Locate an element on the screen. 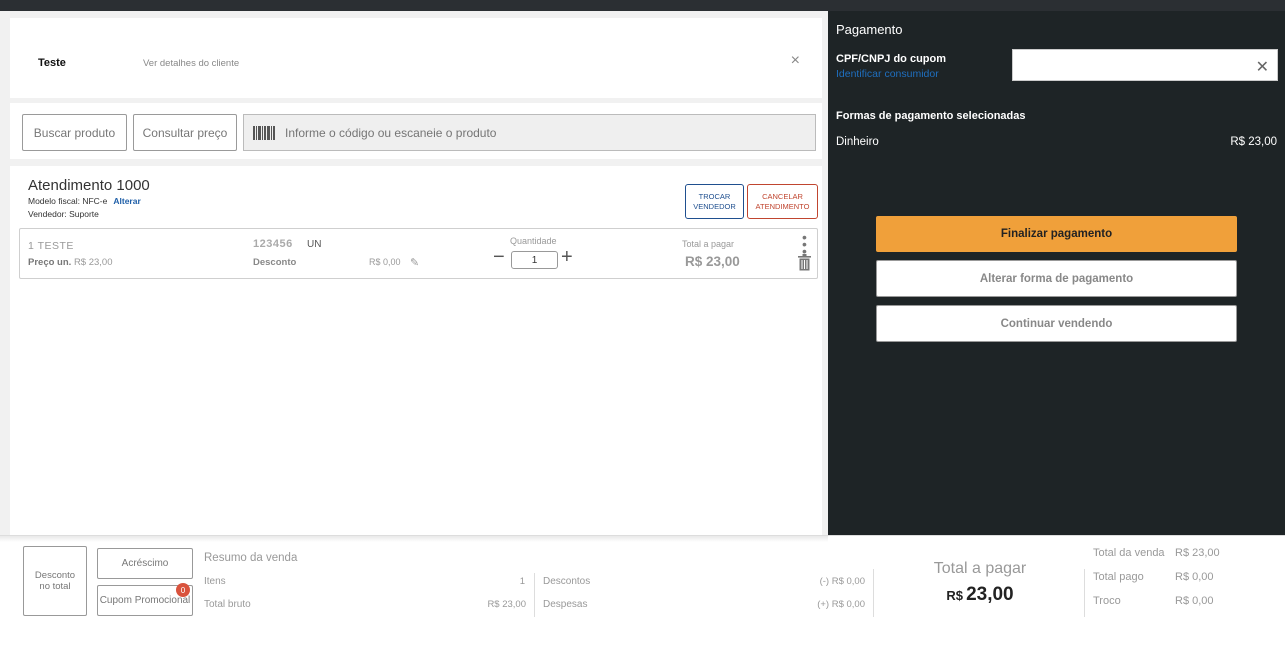  finalizar-pagamento-button: Finalizar pagamento is located at coordinates (1056, 234).